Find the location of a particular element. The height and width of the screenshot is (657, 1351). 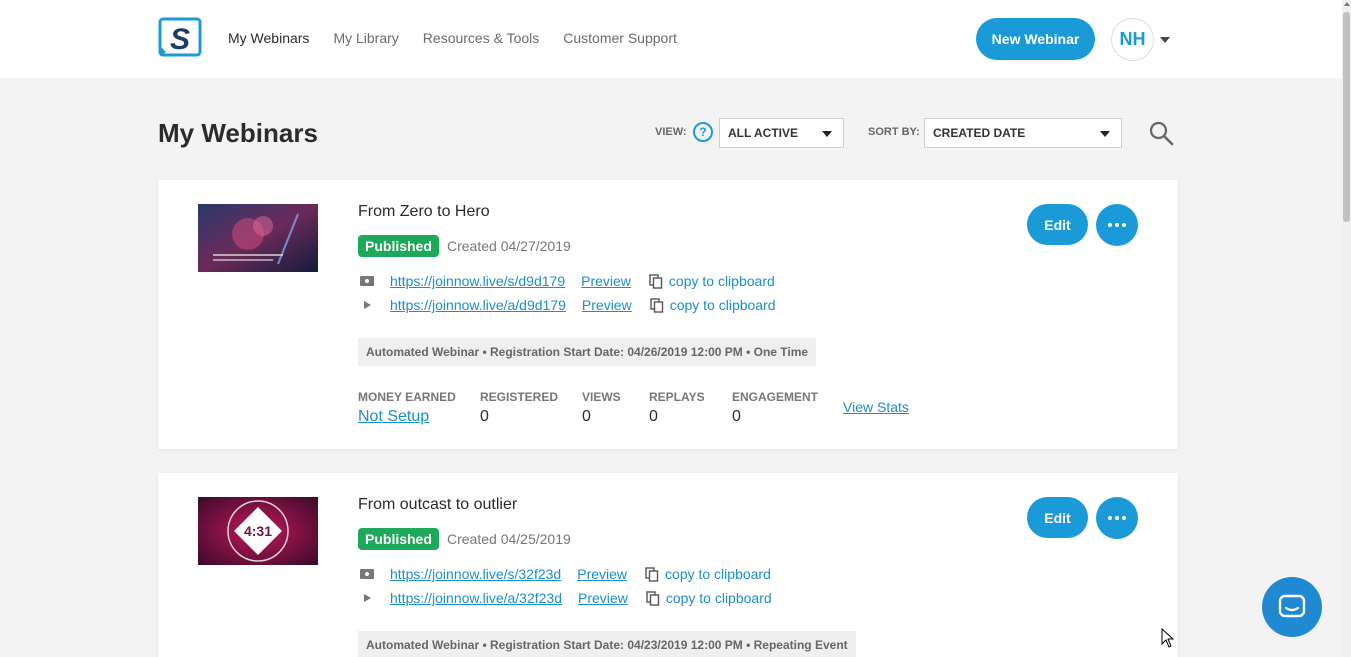

view-label: VIEW: is located at coordinates (671, 132).